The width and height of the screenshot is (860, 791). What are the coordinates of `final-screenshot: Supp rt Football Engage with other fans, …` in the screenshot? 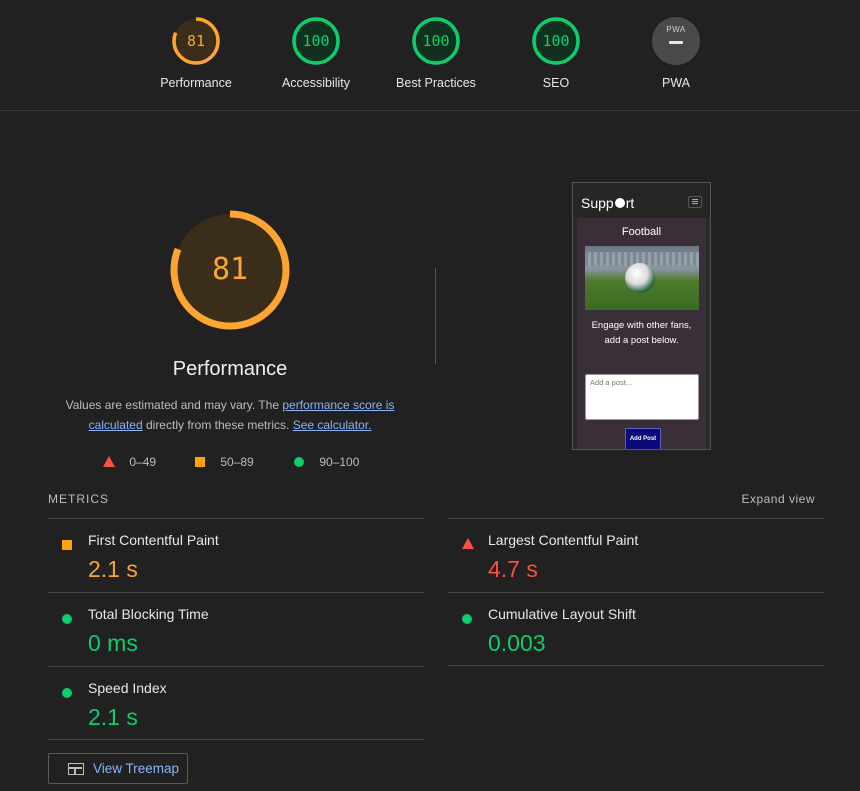 It's located at (641, 316).